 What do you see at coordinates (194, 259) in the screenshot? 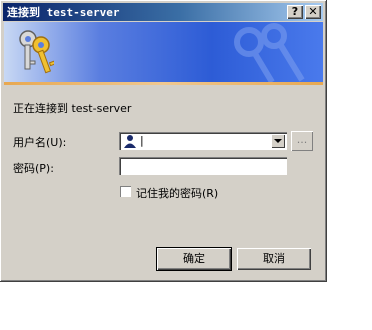
I see `ok-button: 确定` at bounding box center [194, 259].